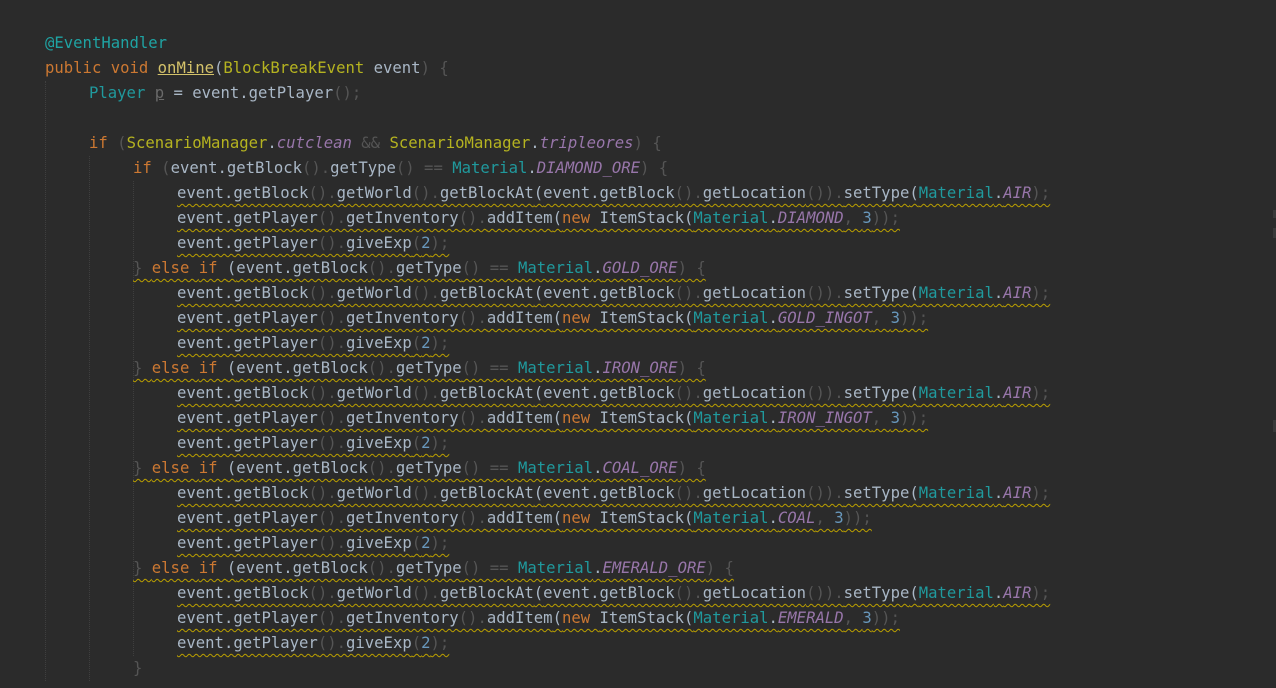  I want to click on code-token: 2, so click(426, 443).